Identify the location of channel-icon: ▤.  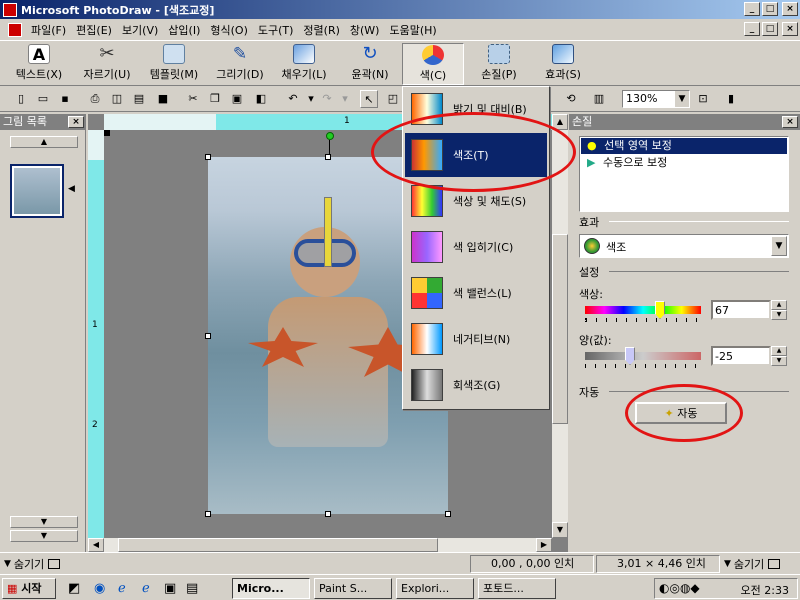
(192, 588).